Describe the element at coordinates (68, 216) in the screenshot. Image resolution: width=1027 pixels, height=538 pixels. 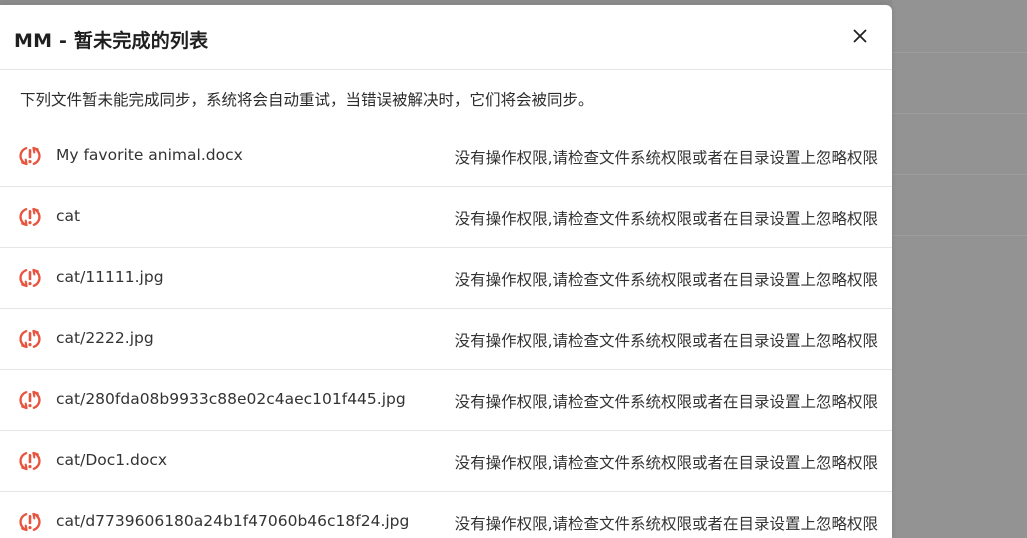
I see `file-name: cat` at that location.